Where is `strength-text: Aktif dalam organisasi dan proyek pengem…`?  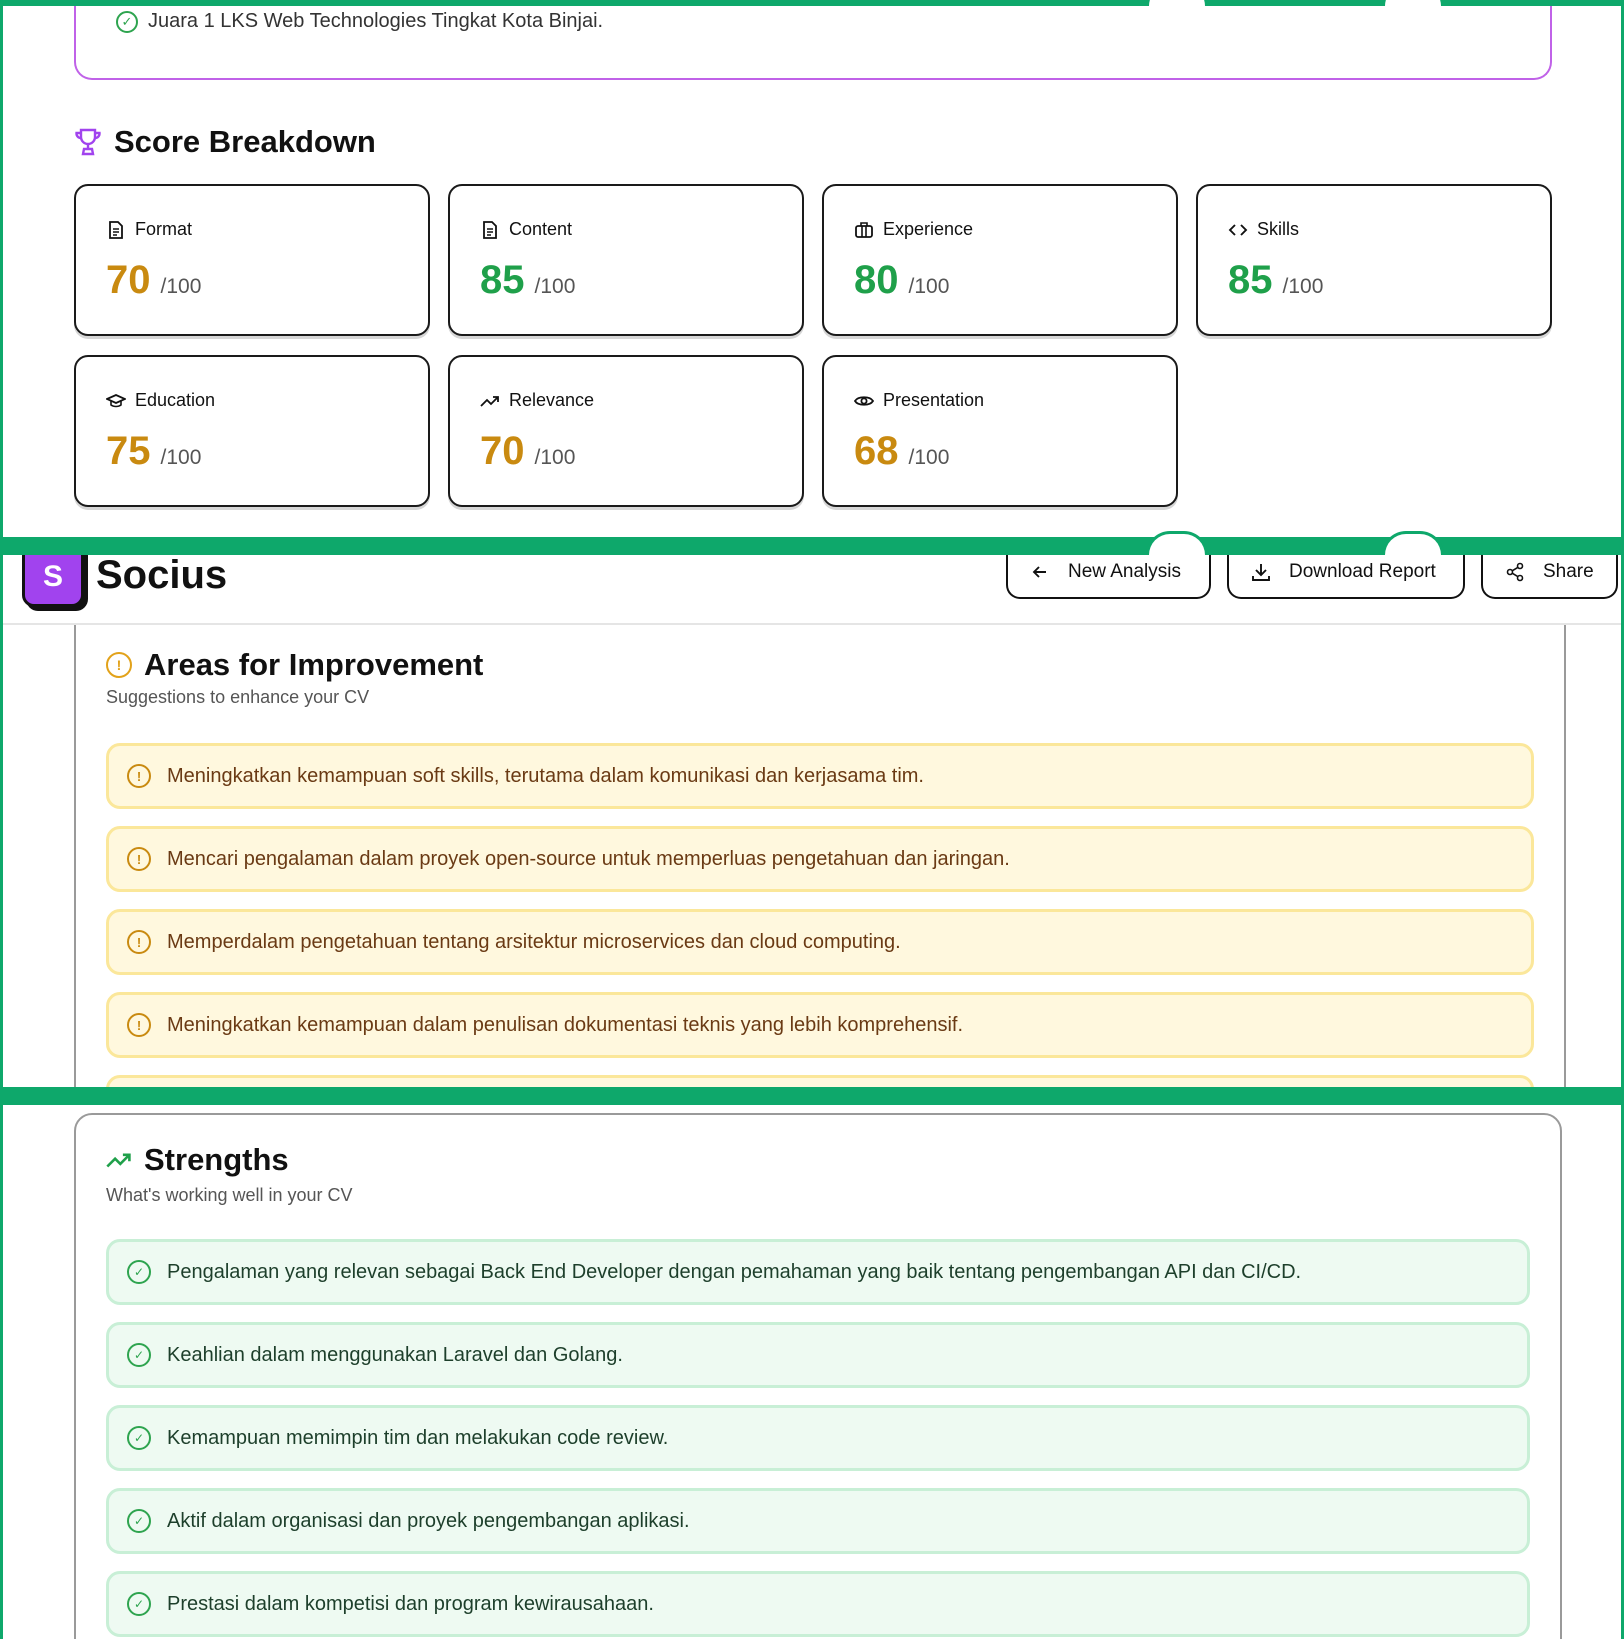 strength-text: Aktif dalam organisasi dan proyek pengem… is located at coordinates (428, 1520).